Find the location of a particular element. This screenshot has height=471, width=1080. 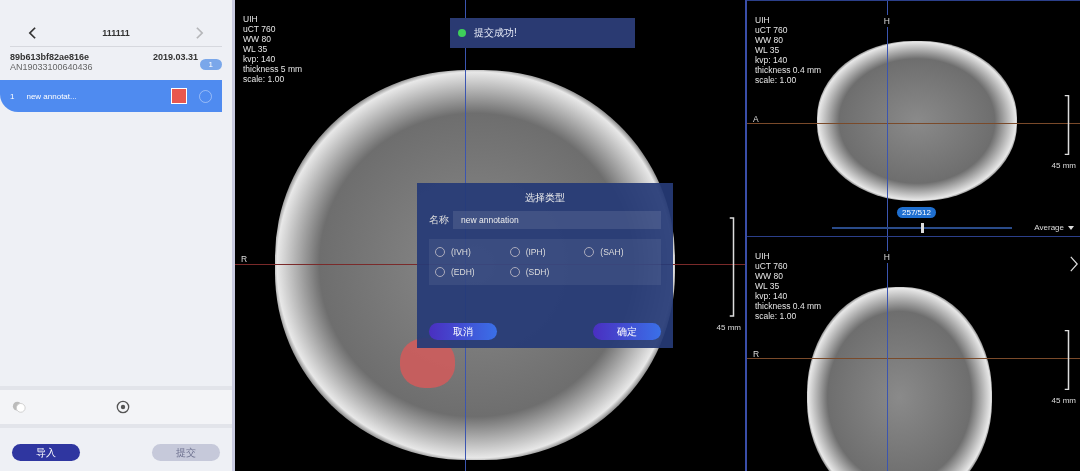

dialog-title: 选择类型 is located at coordinates (545, 198).